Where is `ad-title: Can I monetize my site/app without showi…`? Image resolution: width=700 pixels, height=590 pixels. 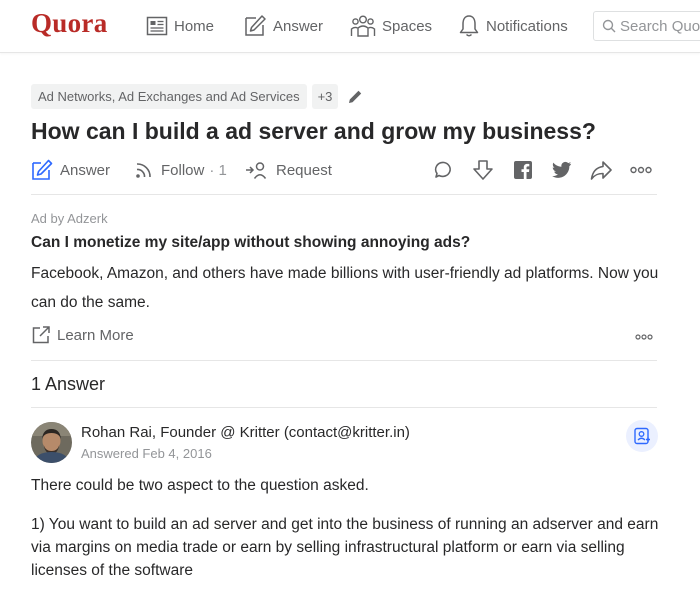 ad-title: Can I monetize my site/app without showi… is located at coordinates (250, 243).